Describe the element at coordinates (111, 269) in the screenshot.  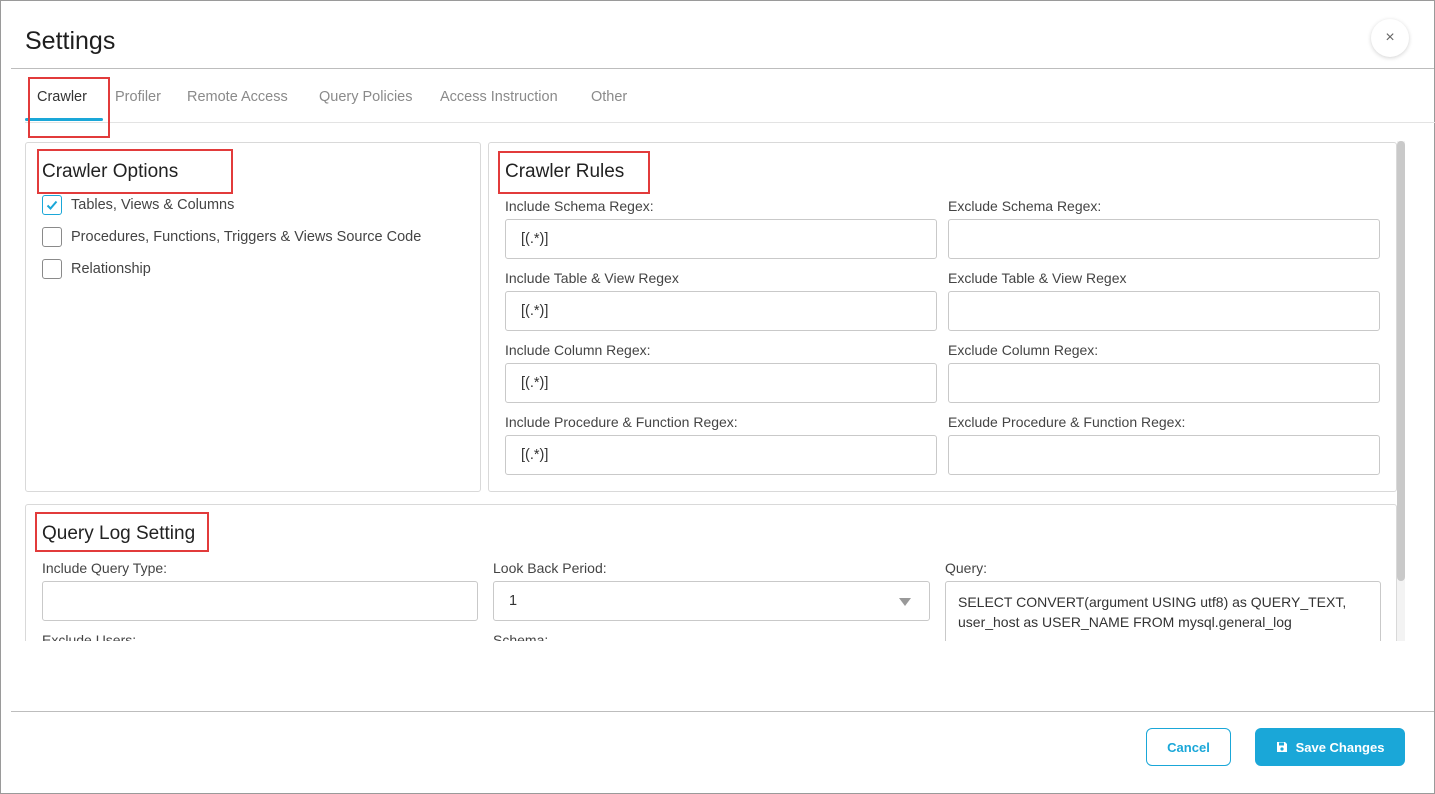
I see `option-label: Relationship` at that location.